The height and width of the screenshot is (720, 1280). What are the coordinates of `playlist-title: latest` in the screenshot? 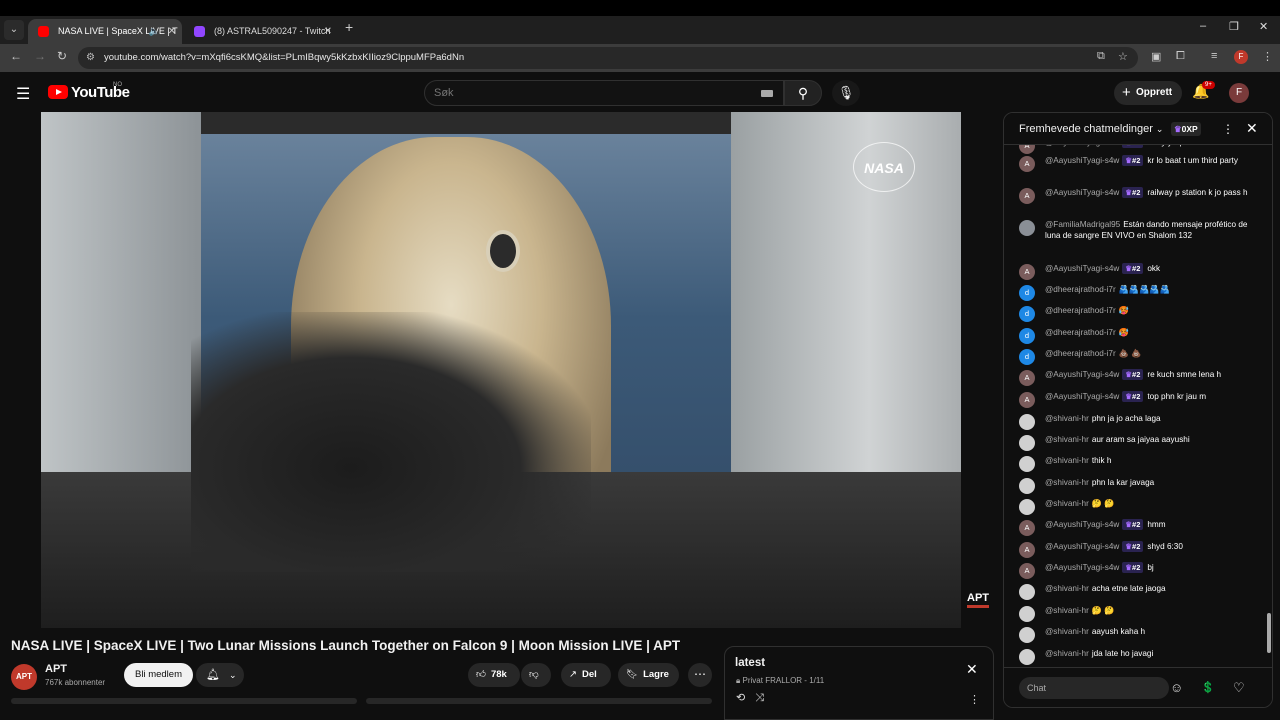 It's located at (750, 663).